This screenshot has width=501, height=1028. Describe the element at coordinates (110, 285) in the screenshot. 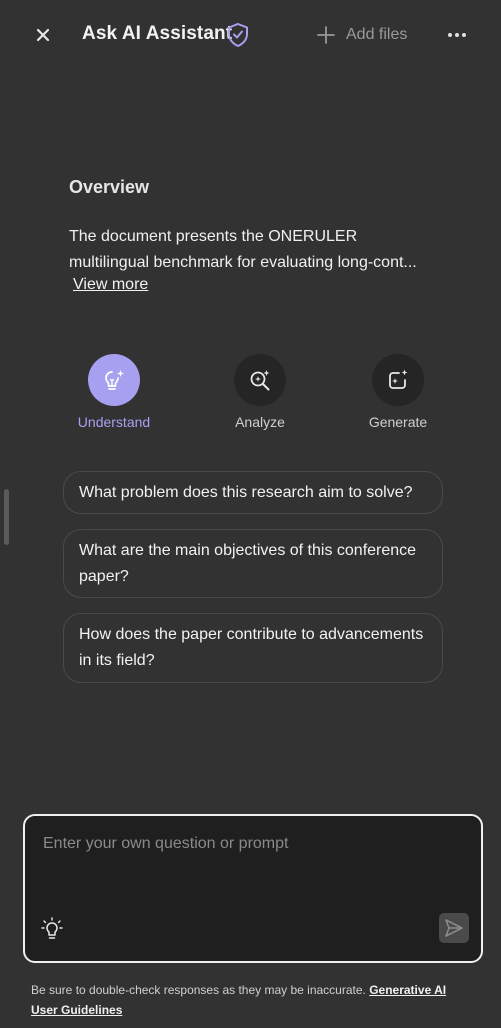

I see `view-more-link: View more` at that location.